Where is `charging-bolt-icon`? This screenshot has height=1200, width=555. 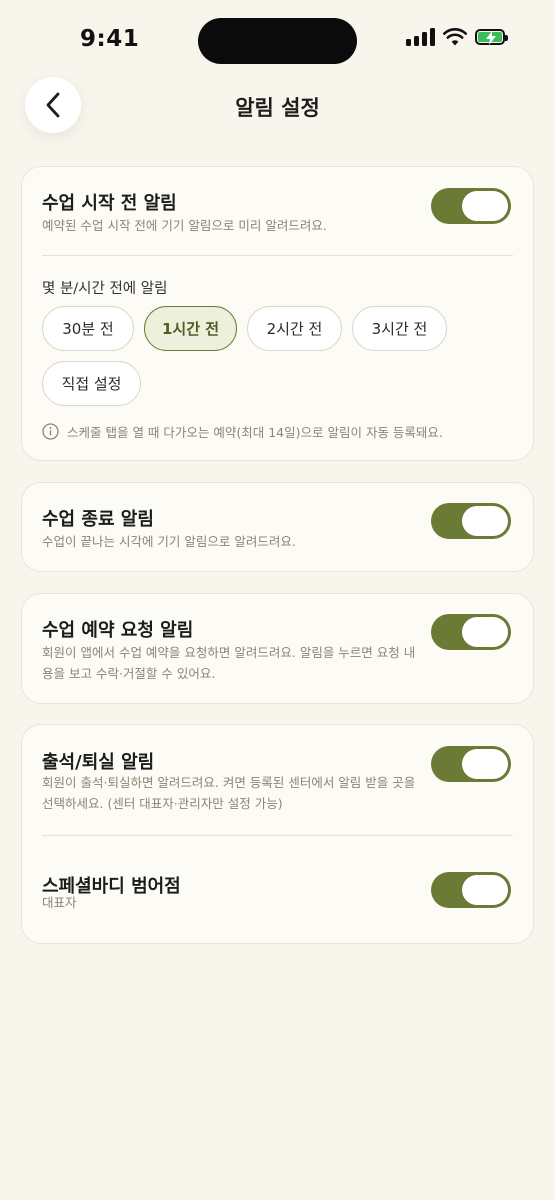 charging-bolt-icon is located at coordinates (491, 38).